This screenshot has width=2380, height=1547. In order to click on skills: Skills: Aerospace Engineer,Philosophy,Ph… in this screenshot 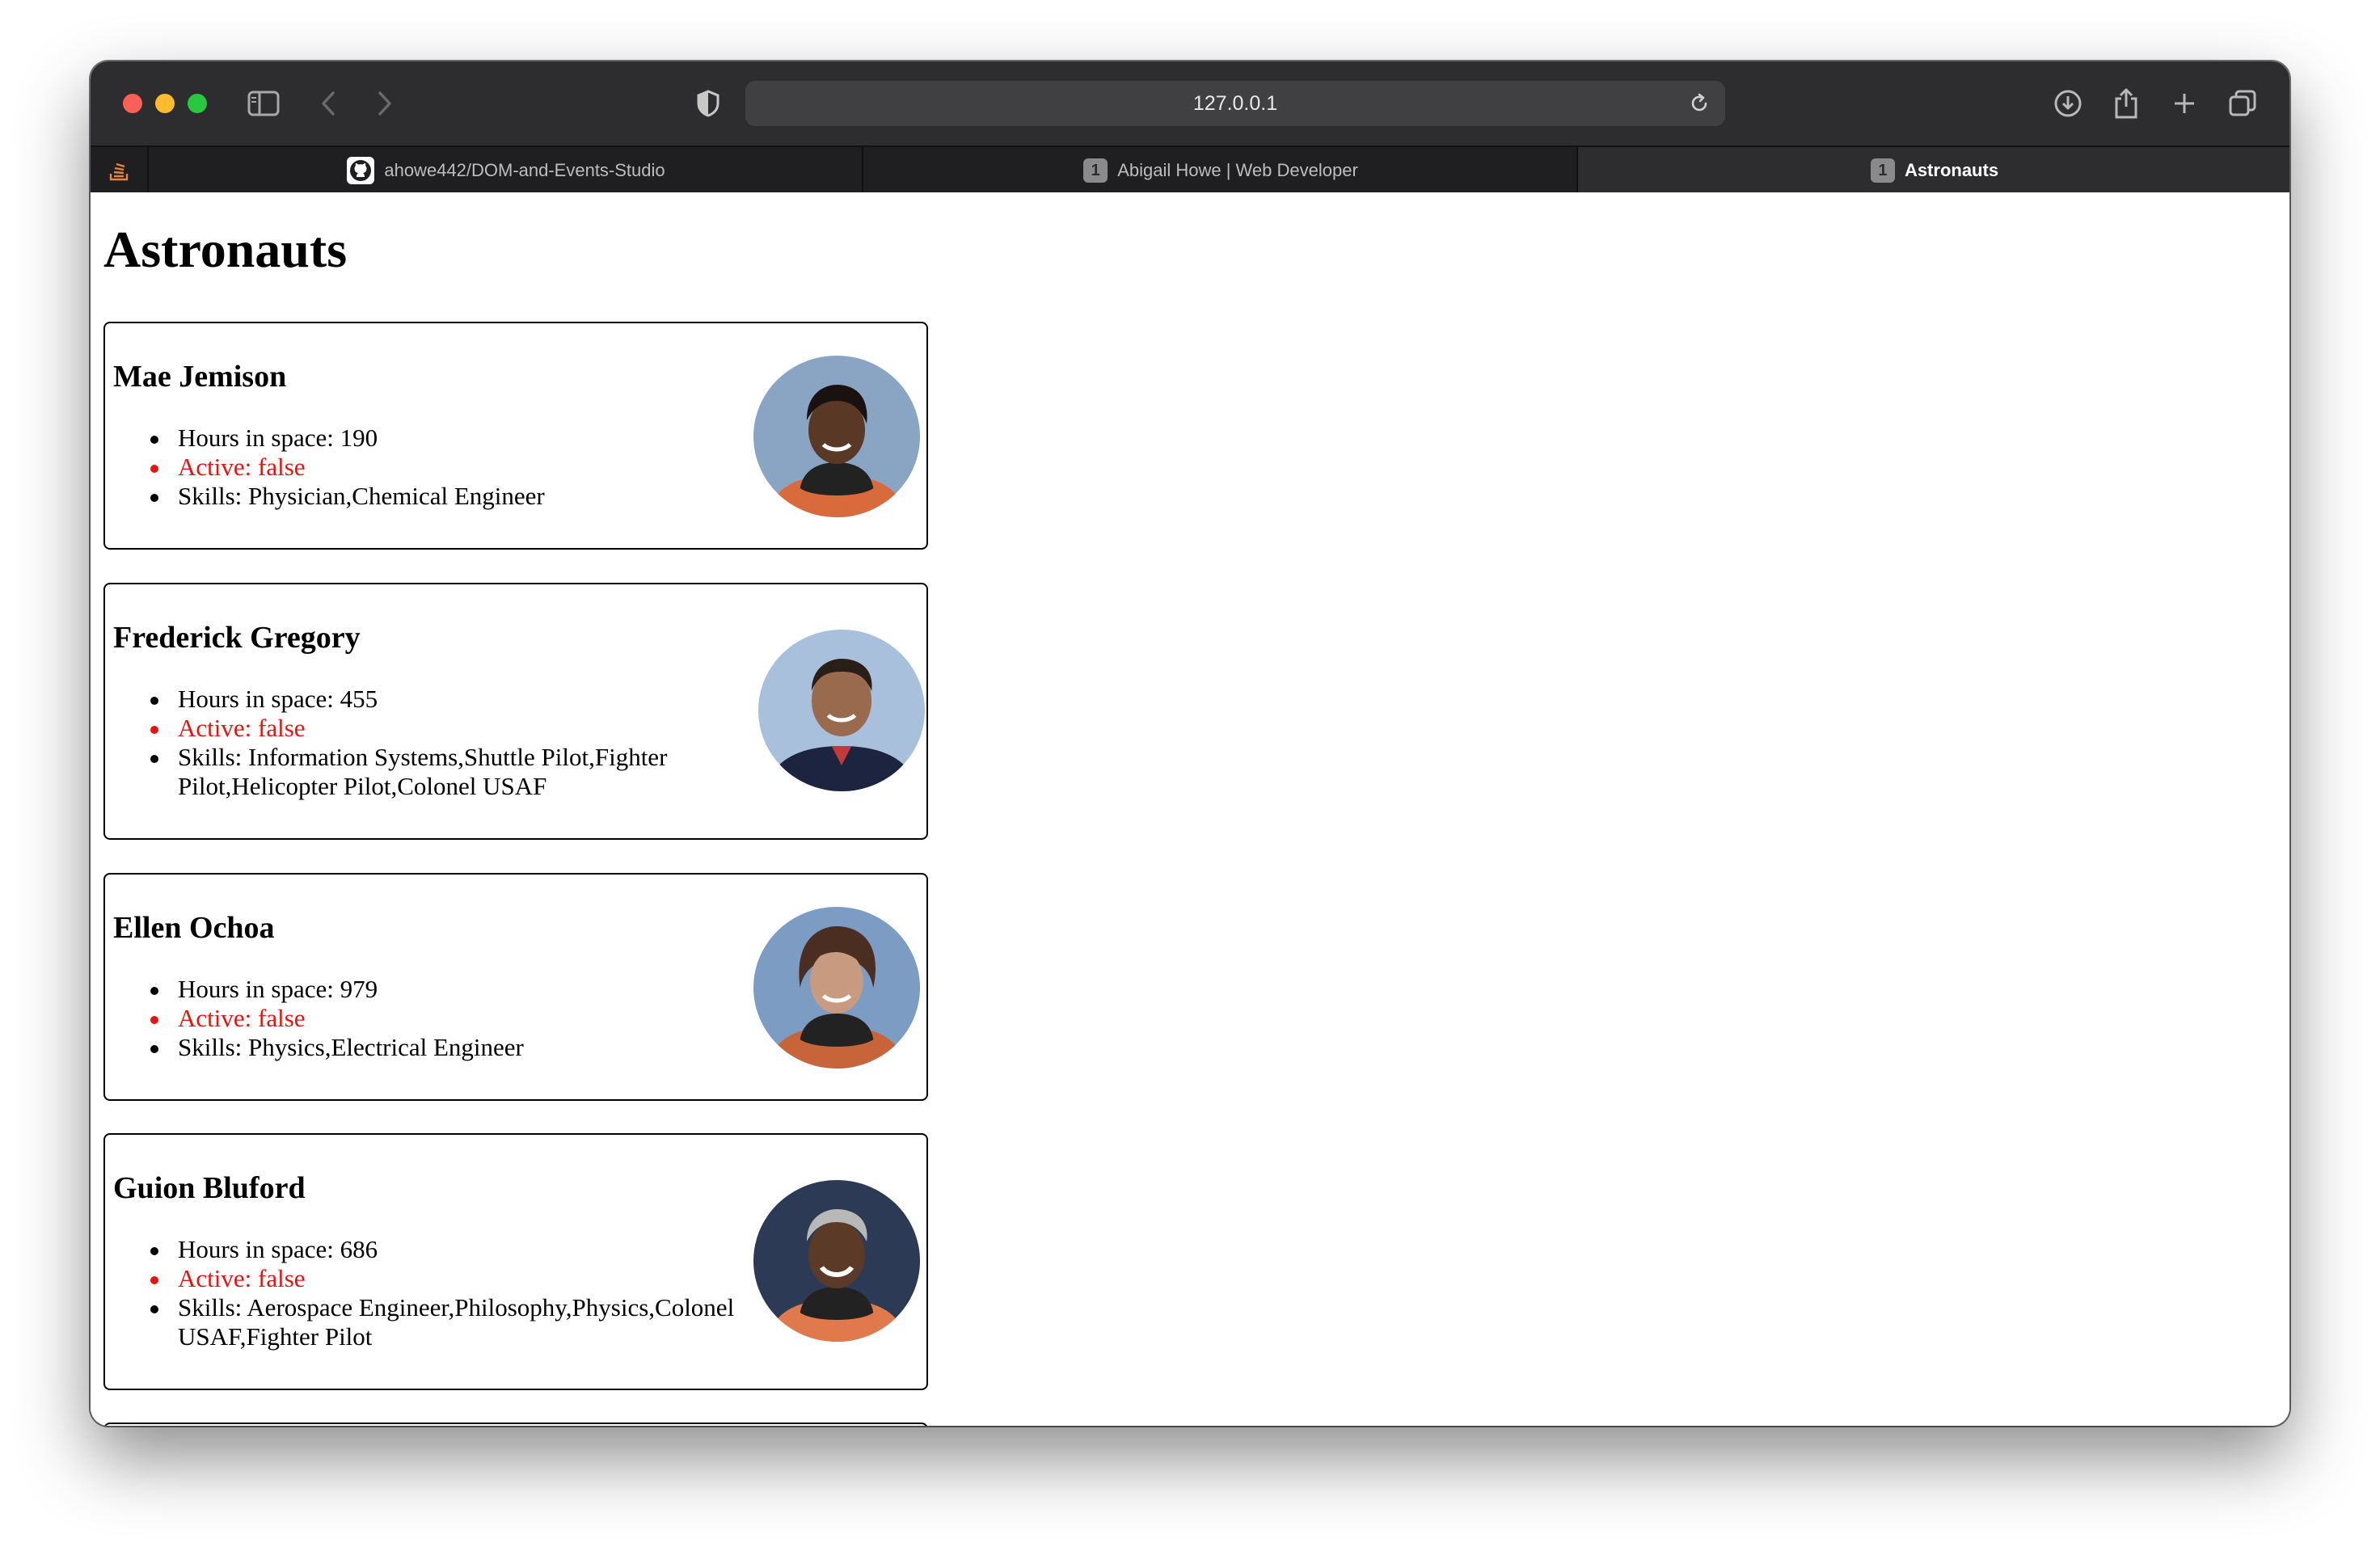, I will do `click(420, 1322)`.